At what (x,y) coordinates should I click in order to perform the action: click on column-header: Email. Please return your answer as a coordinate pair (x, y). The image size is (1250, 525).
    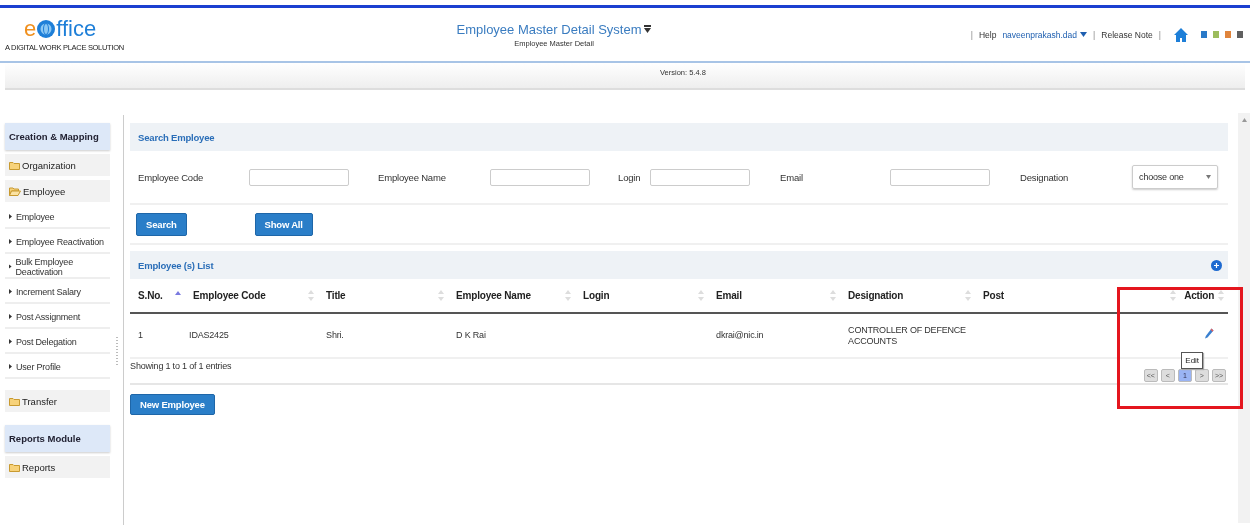
    Looking at the image, I should click on (729, 295).